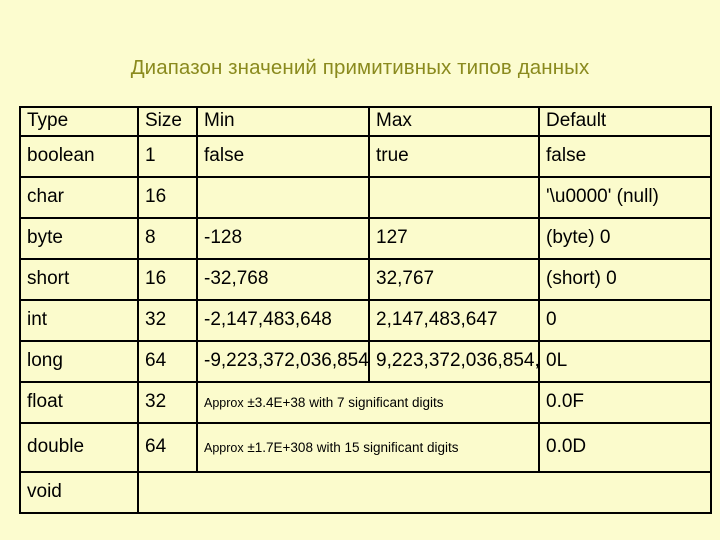 This screenshot has width=720, height=540. What do you see at coordinates (625, 121) in the screenshot?
I see `column-header-default: Default` at bounding box center [625, 121].